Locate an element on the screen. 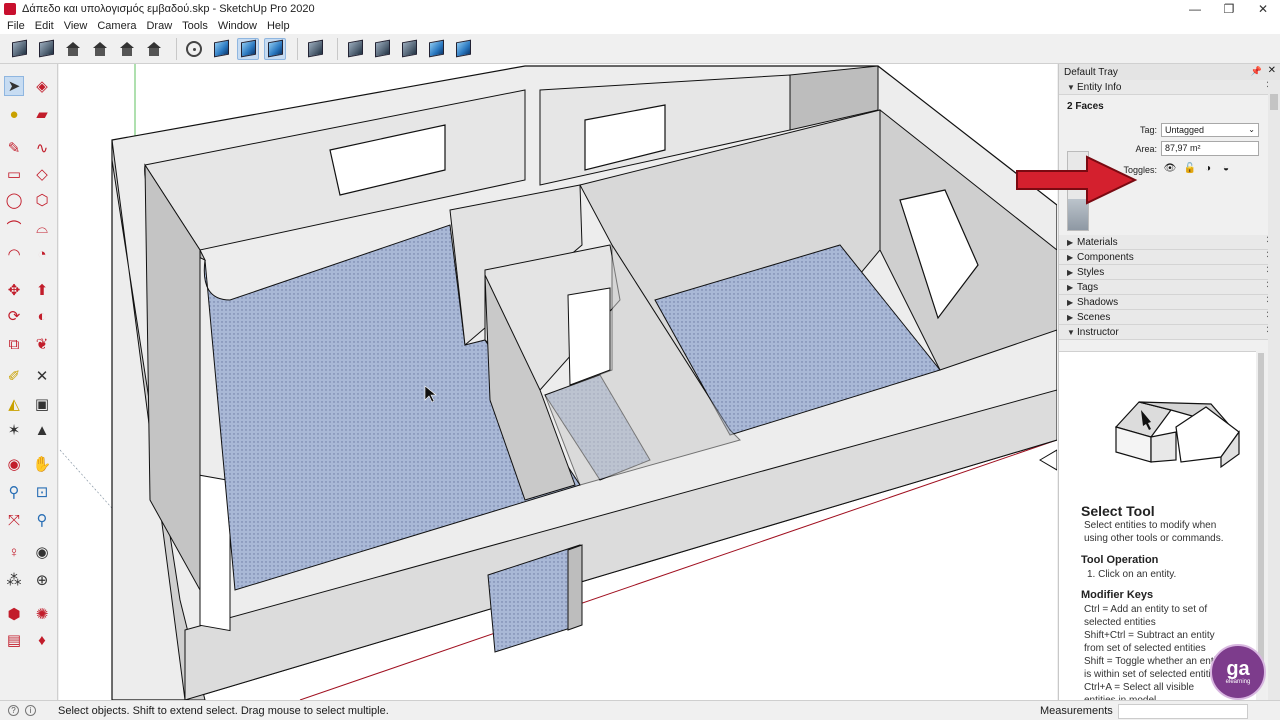 The image size is (1280, 720). tag-dropdown: Untagged ⌄ is located at coordinates (1210, 130).